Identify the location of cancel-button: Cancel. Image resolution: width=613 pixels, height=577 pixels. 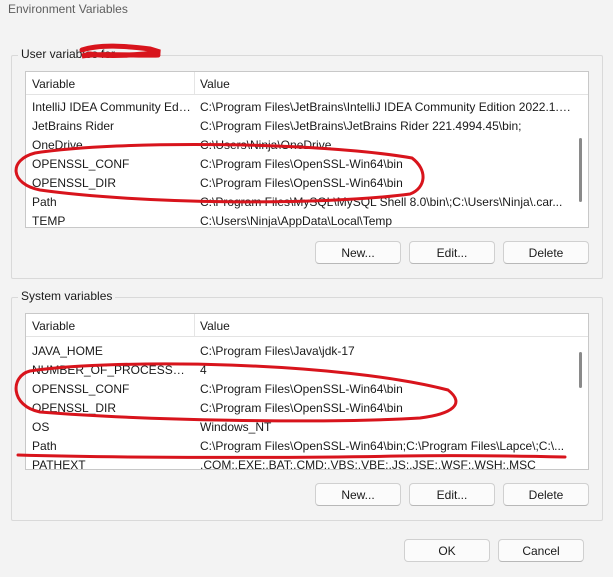
(541, 550).